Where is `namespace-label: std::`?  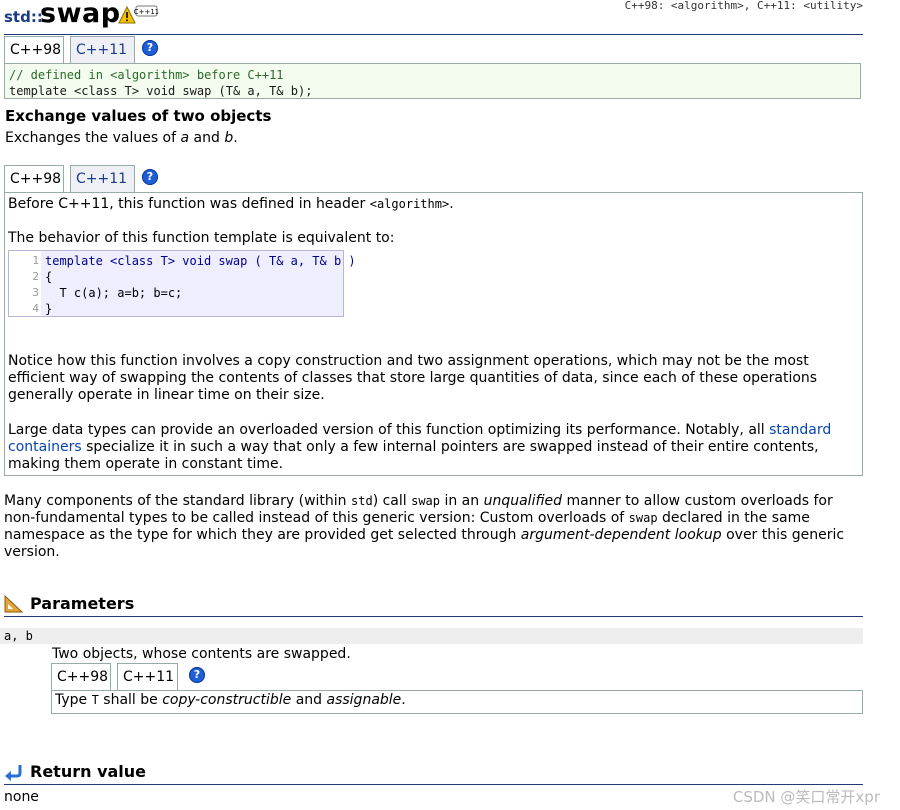 namespace-label: std:: is located at coordinates (23, 17).